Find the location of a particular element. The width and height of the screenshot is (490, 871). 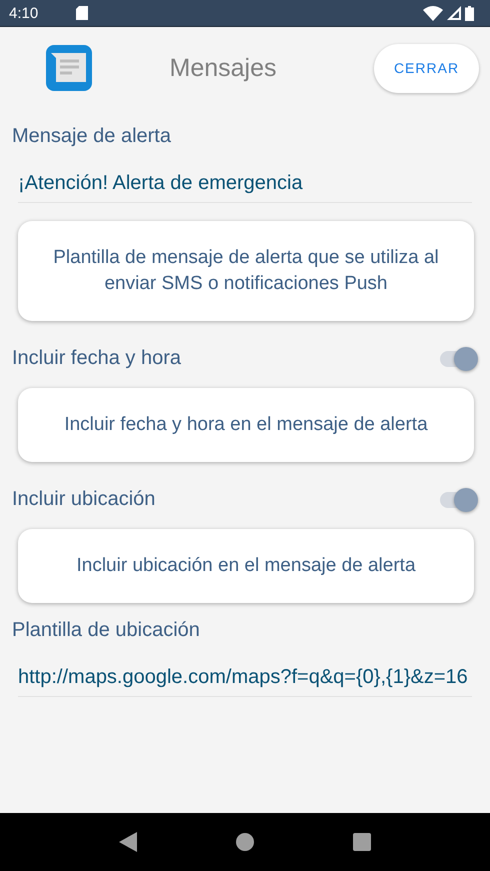

signal-icon is located at coordinates (454, 13).